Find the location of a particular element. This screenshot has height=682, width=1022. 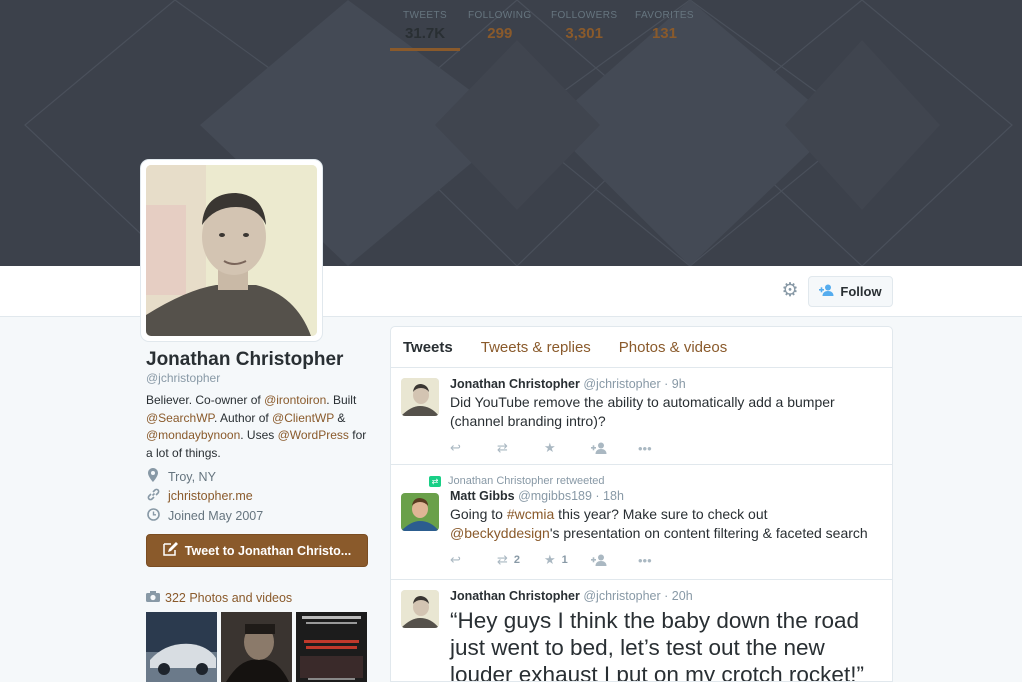

stat-label: FAVORITES is located at coordinates (664, 15).